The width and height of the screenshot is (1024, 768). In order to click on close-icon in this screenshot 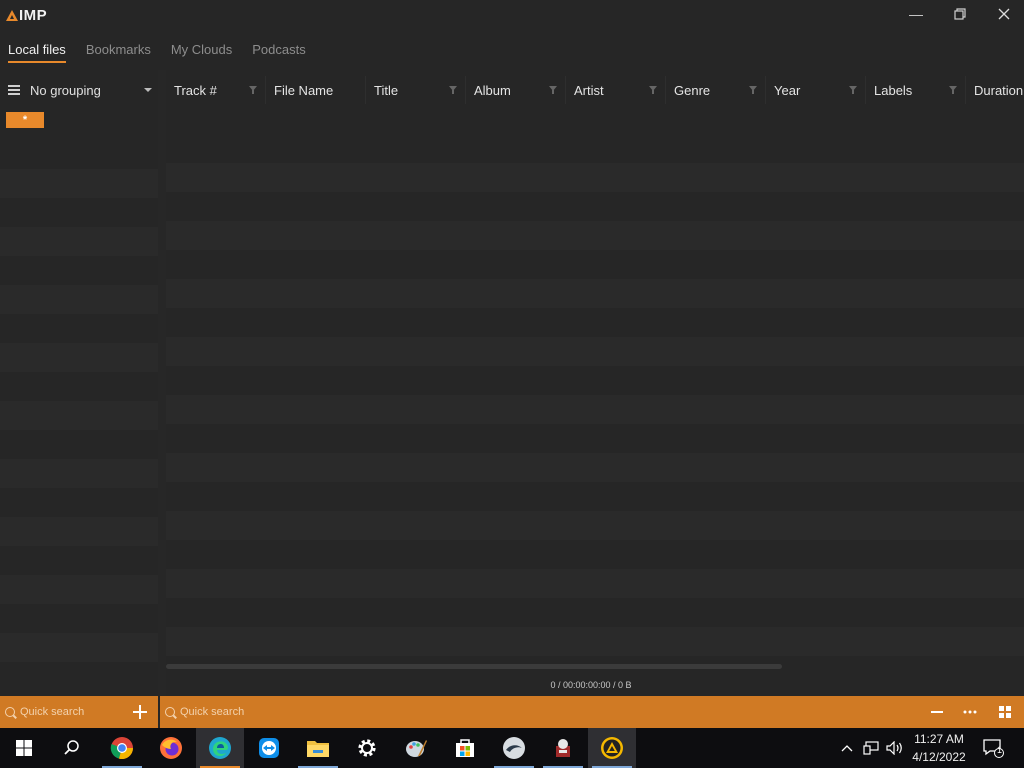, I will do `click(1004, 14)`.